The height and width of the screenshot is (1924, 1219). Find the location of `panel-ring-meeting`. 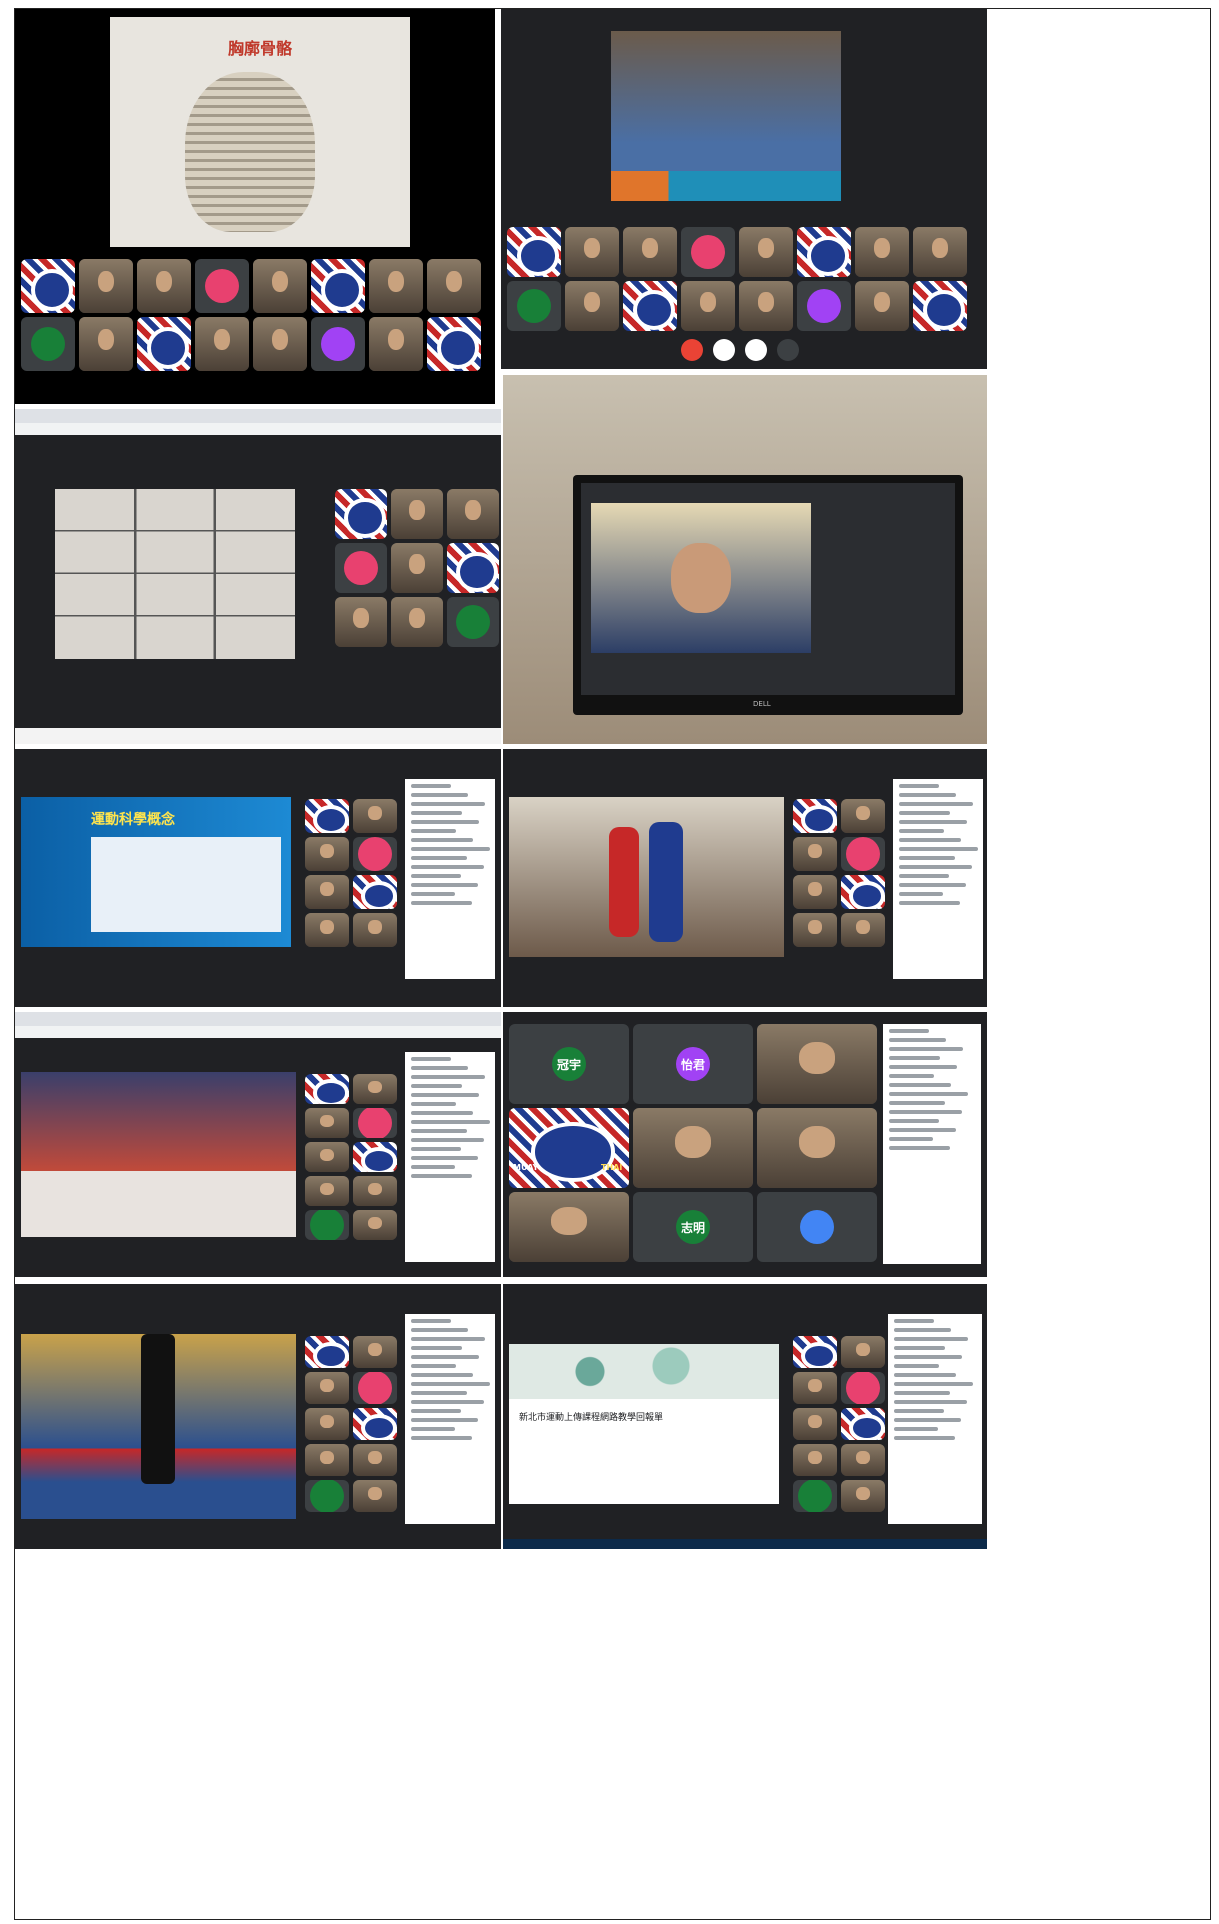

panel-ring-meeting is located at coordinates (745, 878).